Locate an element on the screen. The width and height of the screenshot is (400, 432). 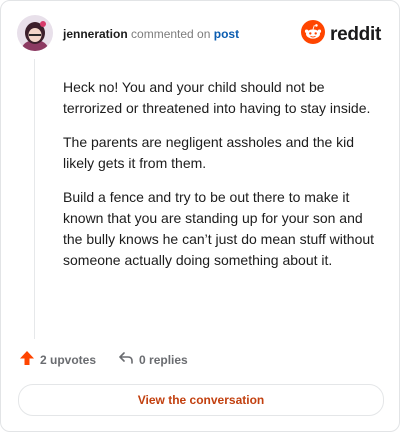
reddit-snoo-icon is located at coordinates (313, 34).